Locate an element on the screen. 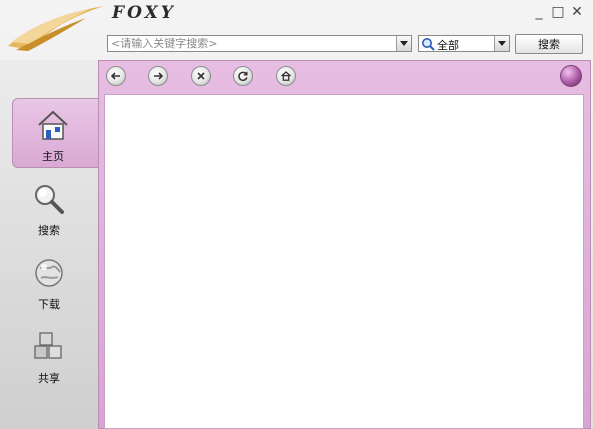 This screenshot has height=429, width=593. sidebar-item-home: 主页 is located at coordinates (53, 137).